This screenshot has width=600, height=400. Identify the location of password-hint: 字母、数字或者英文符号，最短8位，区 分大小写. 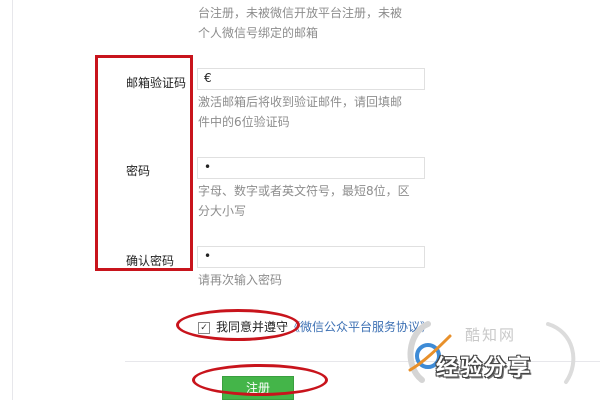
(304, 201).